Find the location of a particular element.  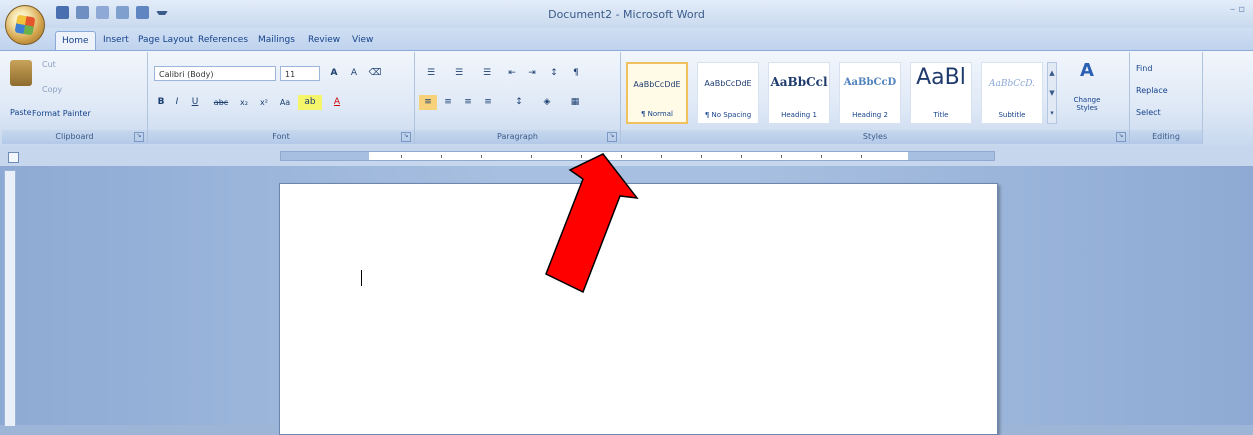

right-margin-area is located at coordinates (951, 156).